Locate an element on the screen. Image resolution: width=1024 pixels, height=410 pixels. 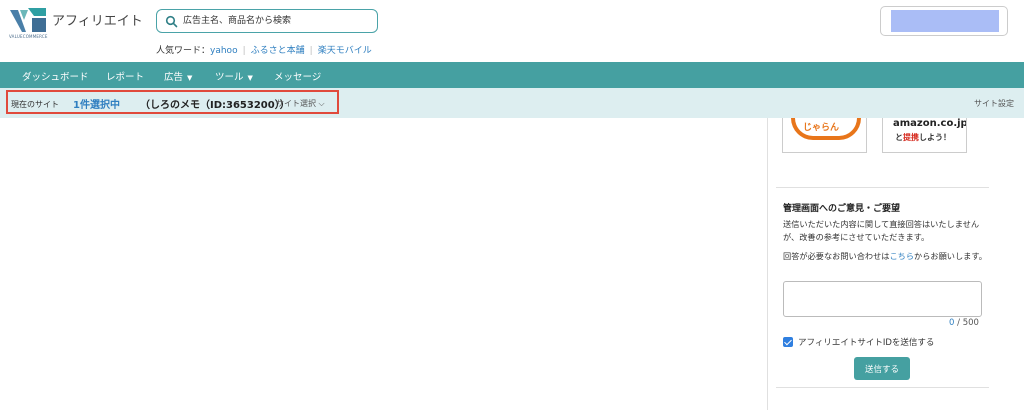
search-input is located at coordinates (278, 21).